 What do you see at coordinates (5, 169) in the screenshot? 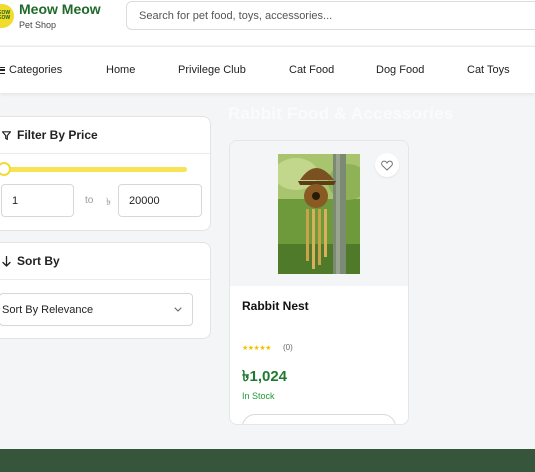
I see `price-slider-min-handle` at bounding box center [5, 169].